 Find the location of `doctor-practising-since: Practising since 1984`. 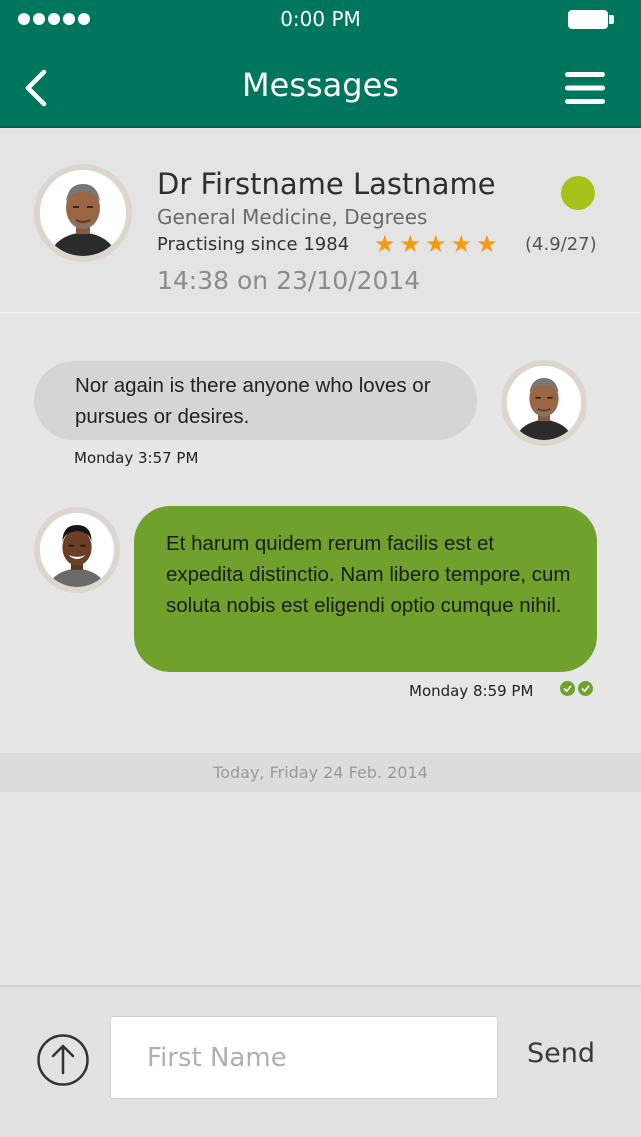

doctor-practising-since: Practising since 1984 is located at coordinates (253, 244).